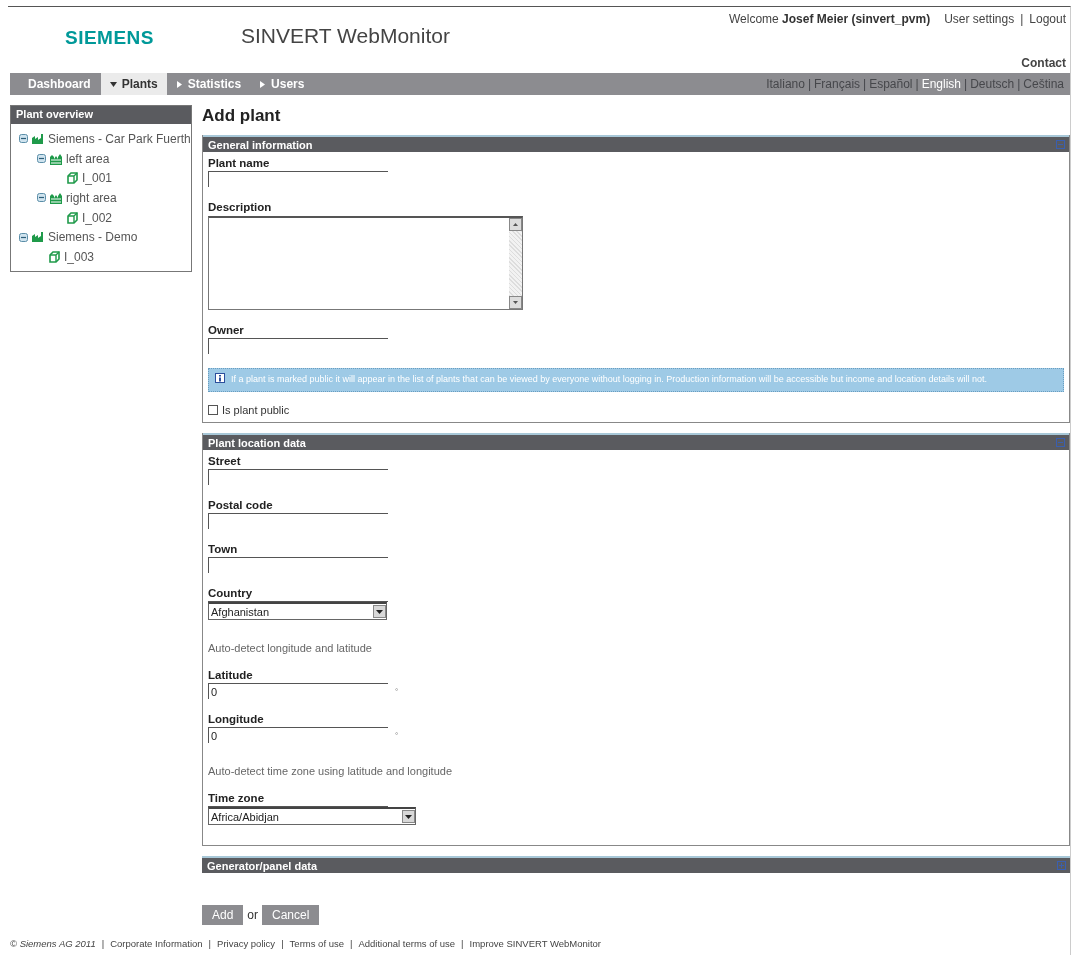  Describe the element at coordinates (979, 19) in the screenshot. I see `header-link: User settings` at that location.